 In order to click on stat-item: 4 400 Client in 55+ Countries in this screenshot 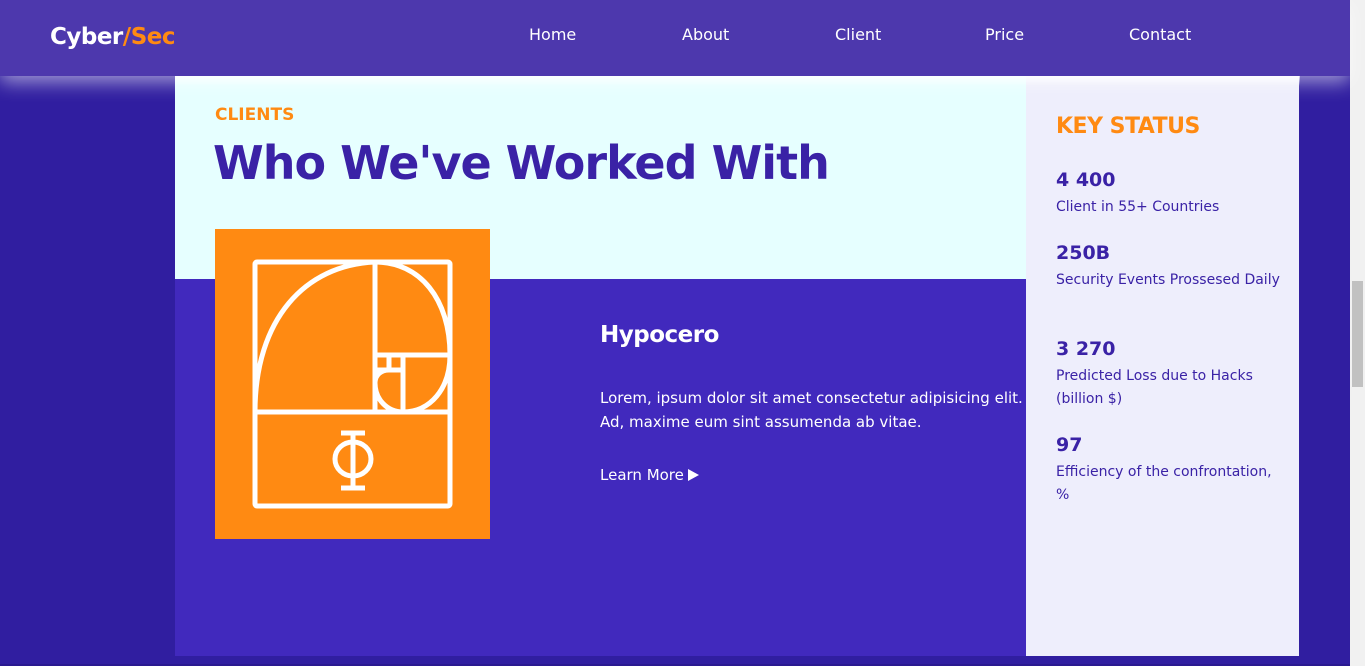, I will do `click(1171, 193)`.